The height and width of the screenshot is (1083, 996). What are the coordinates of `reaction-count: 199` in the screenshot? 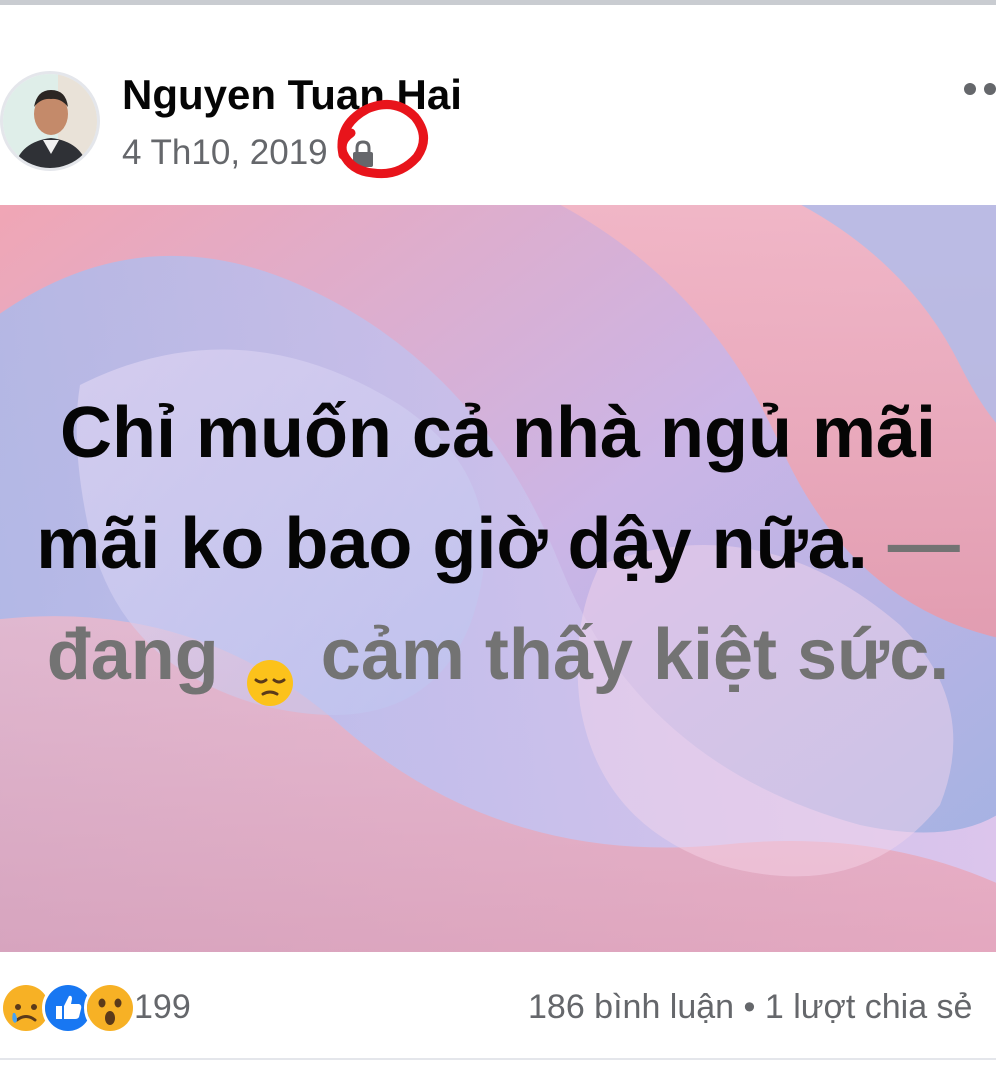 It's located at (162, 1007).